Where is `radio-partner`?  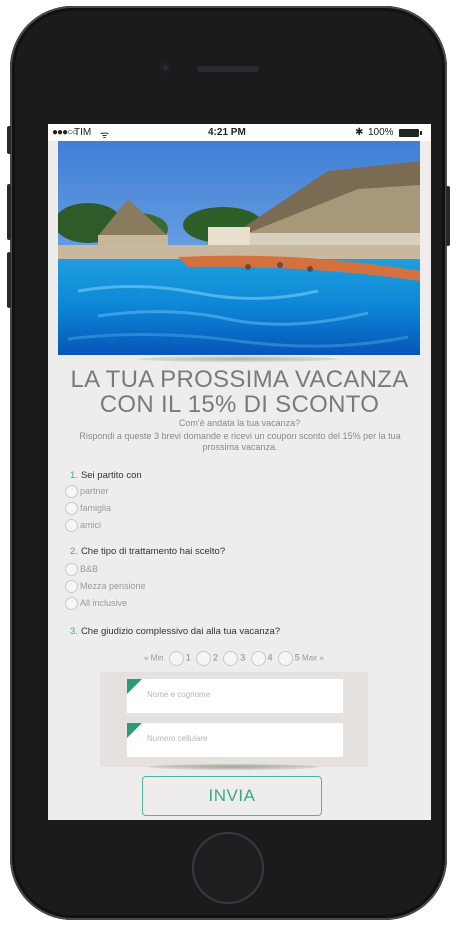
radio-partner is located at coordinates (71, 491).